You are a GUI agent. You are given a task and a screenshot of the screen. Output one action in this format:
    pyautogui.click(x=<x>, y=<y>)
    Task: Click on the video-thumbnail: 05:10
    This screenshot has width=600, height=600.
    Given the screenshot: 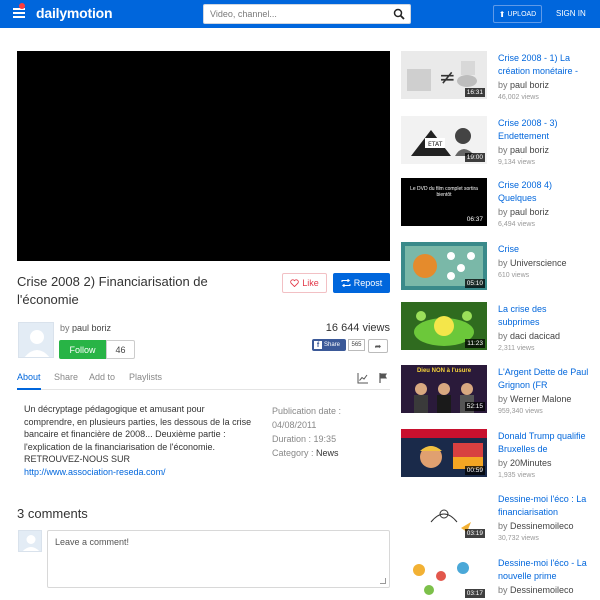 What is the action you would take?
    pyautogui.click(x=444, y=266)
    